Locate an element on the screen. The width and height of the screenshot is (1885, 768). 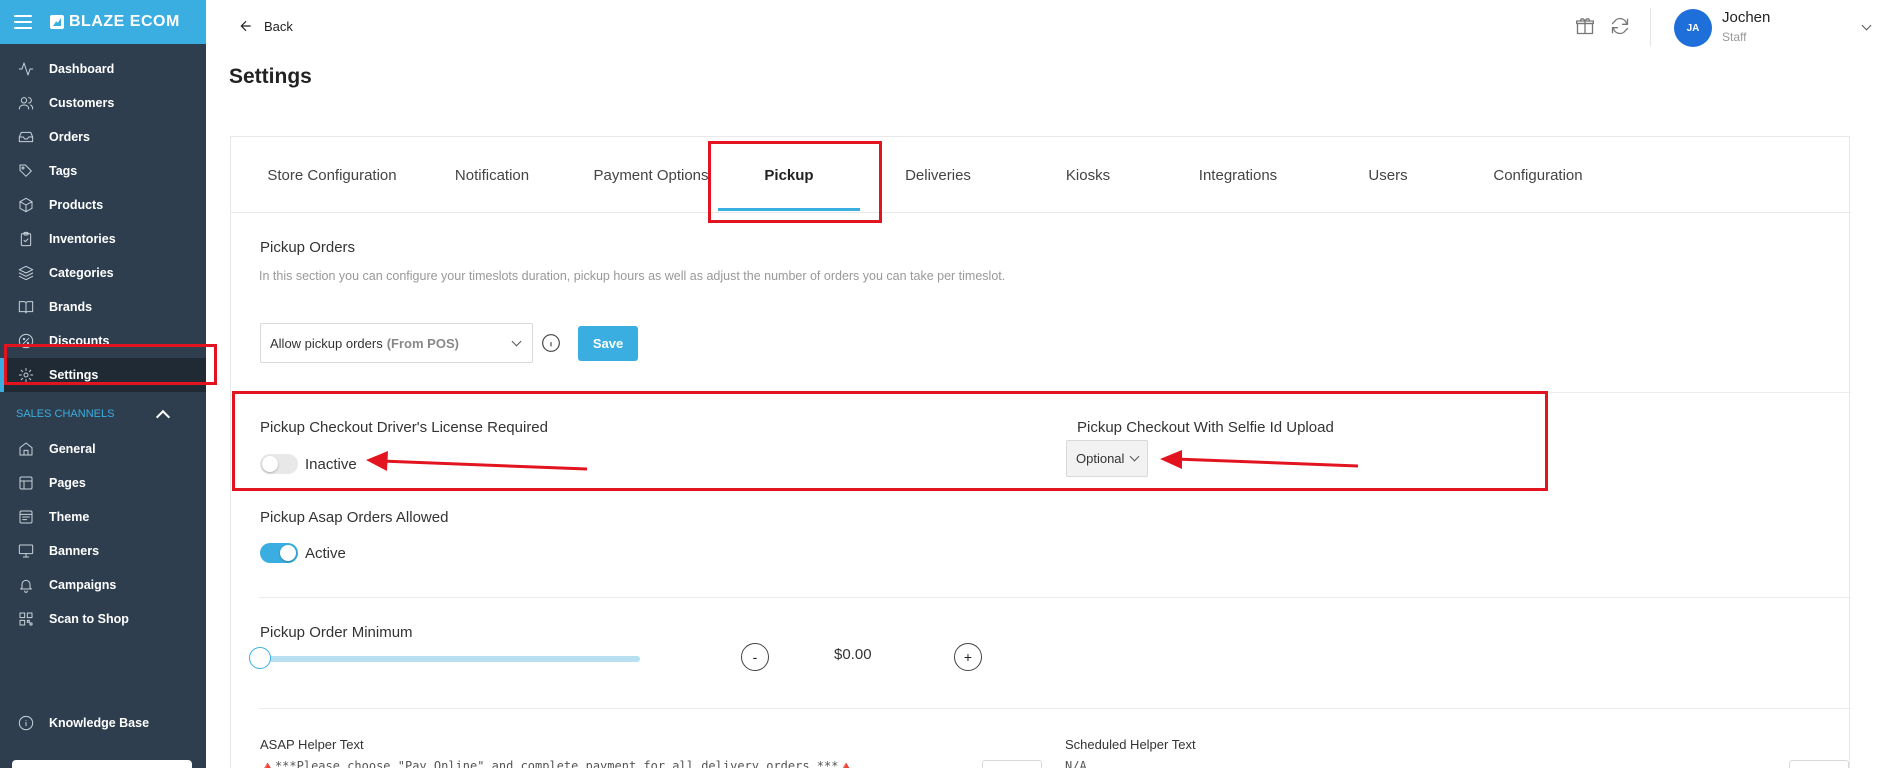
sidebar-item-categories: Categories is located at coordinates (103, 273).